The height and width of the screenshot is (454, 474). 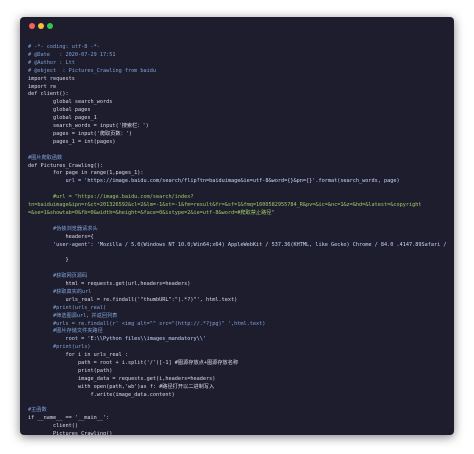 What do you see at coordinates (51, 78) in the screenshot?
I see `code-line: import requests` at bounding box center [51, 78].